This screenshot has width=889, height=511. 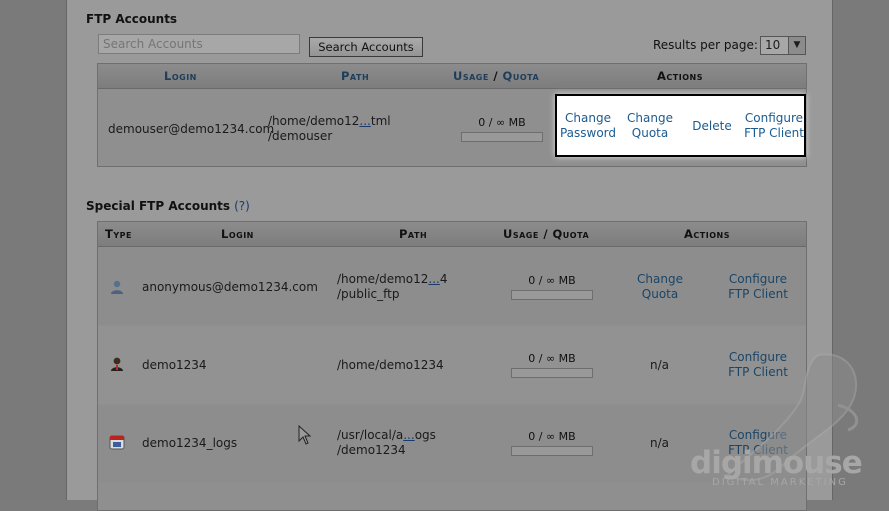 I want to click on left-gutter, so click(x=33, y=250).